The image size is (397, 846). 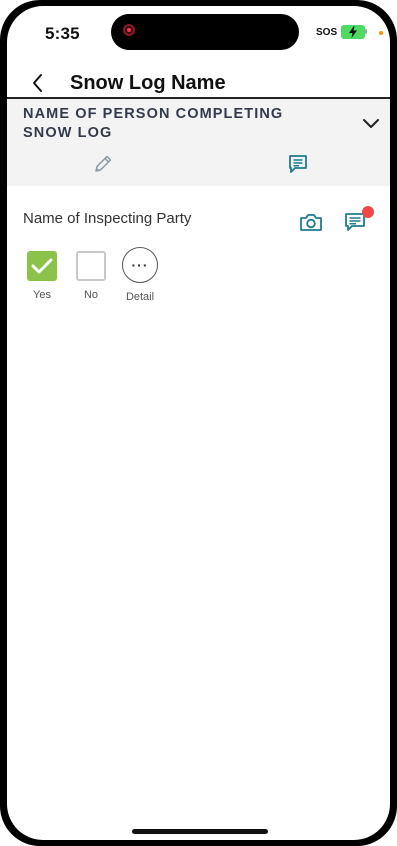 I want to click on back-button, so click(x=37, y=83).